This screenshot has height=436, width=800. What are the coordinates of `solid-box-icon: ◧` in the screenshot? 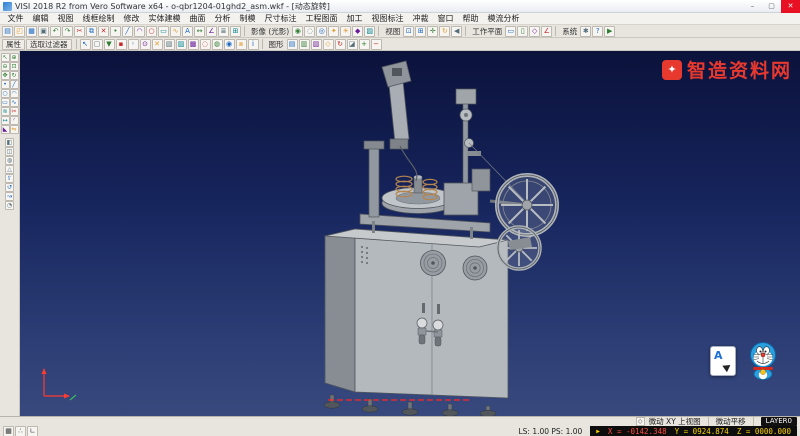 It's located at (9, 142).